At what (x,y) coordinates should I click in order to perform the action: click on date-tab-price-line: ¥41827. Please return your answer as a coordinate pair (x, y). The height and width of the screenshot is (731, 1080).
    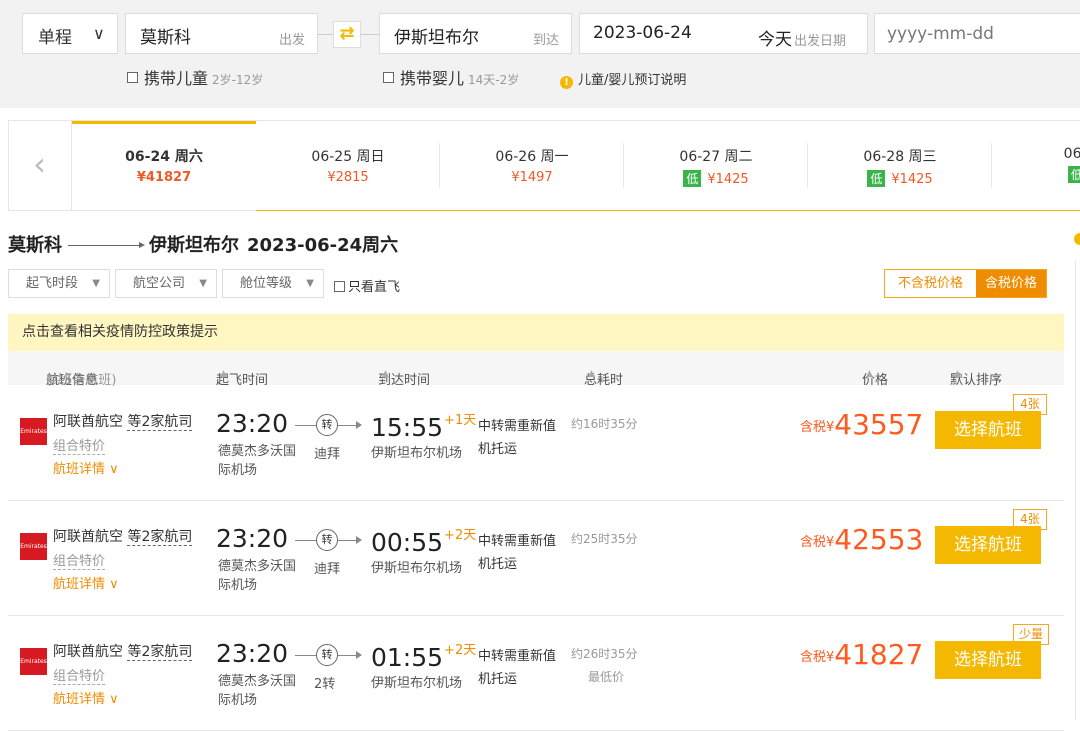
    Looking at the image, I should click on (164, 177).